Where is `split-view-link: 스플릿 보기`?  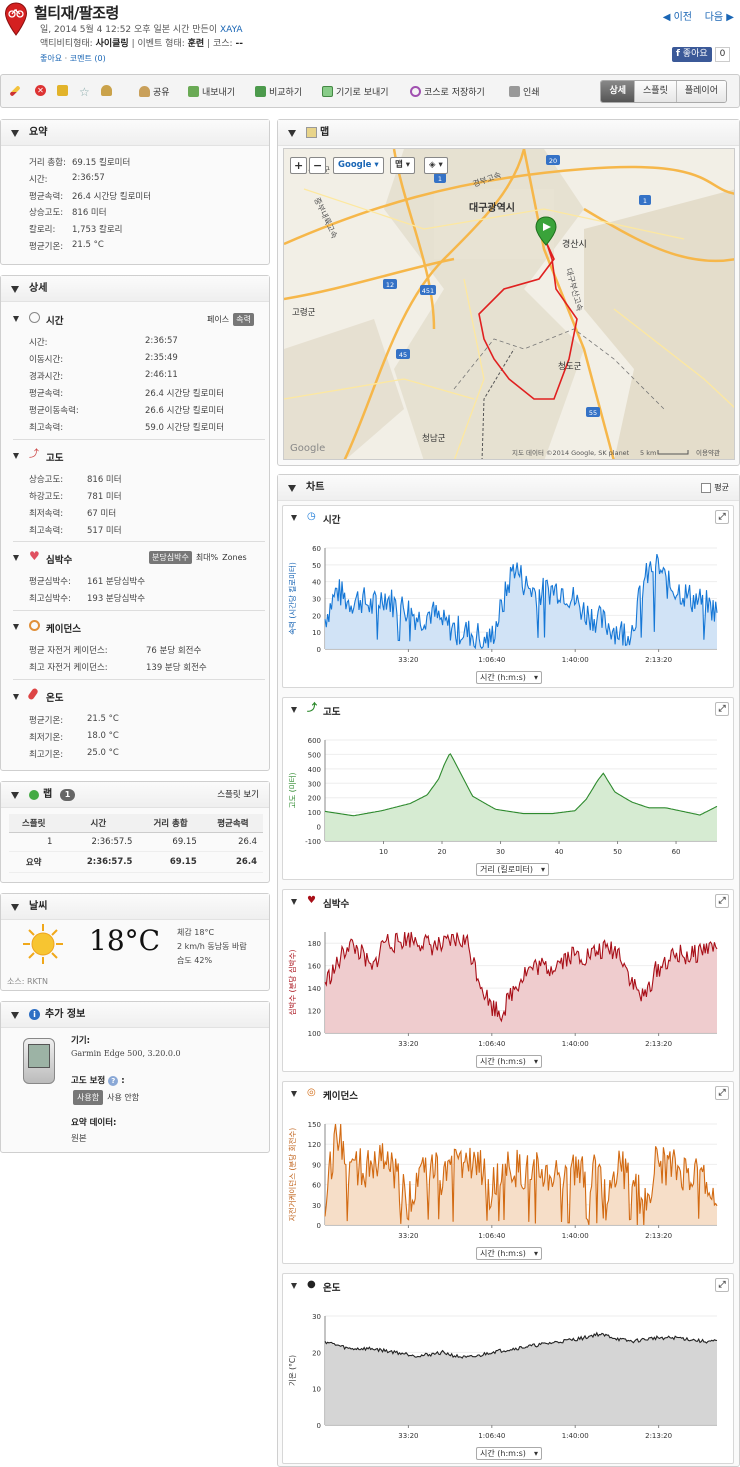
split-view-link: 스플릿 보기 is located at coordinates (238, 795).